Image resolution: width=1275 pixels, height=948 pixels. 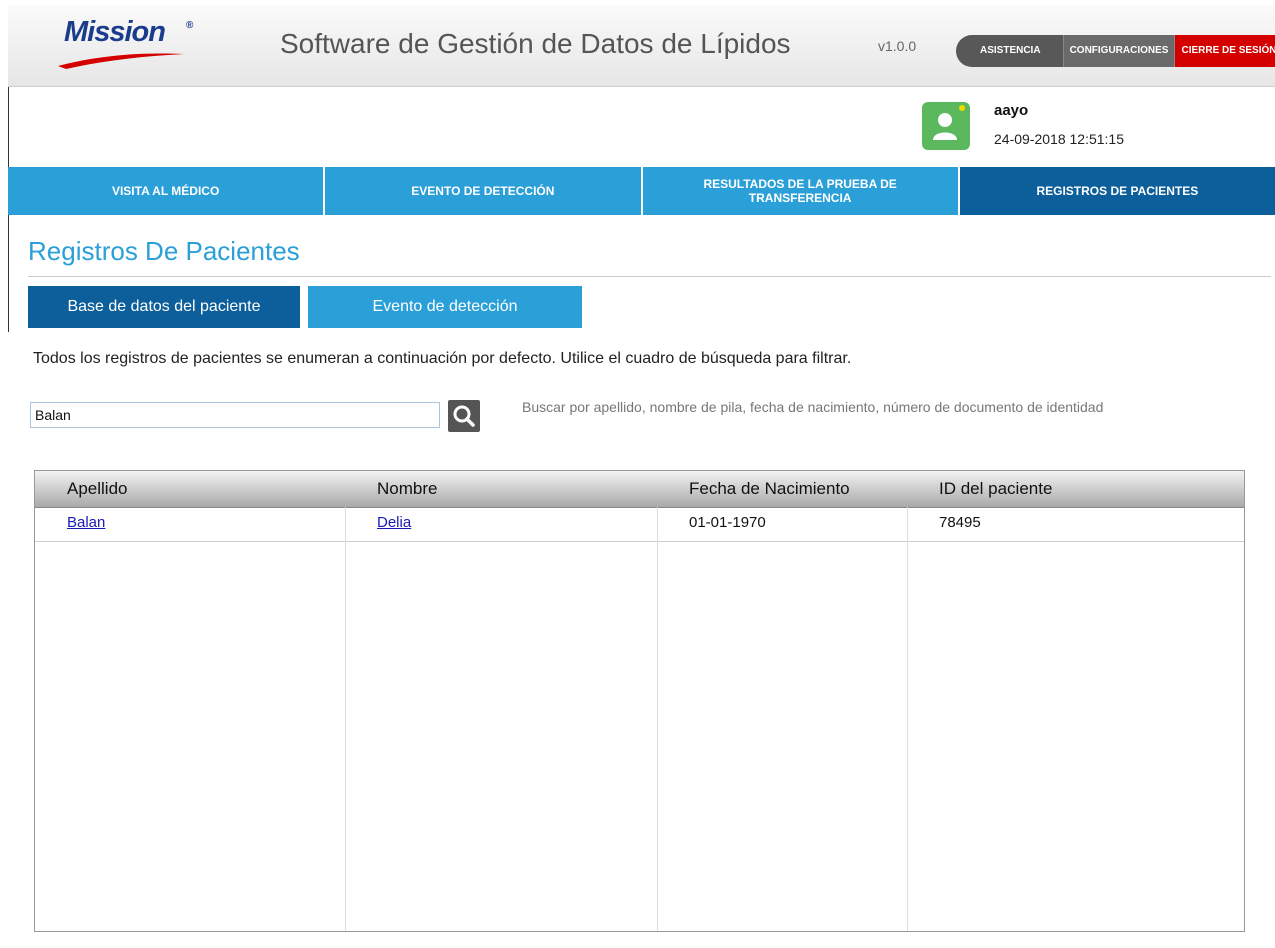 What do you see at coordinates (235, 415) in the screenshot?
I see `search-input` at bounding box center [235, 415].